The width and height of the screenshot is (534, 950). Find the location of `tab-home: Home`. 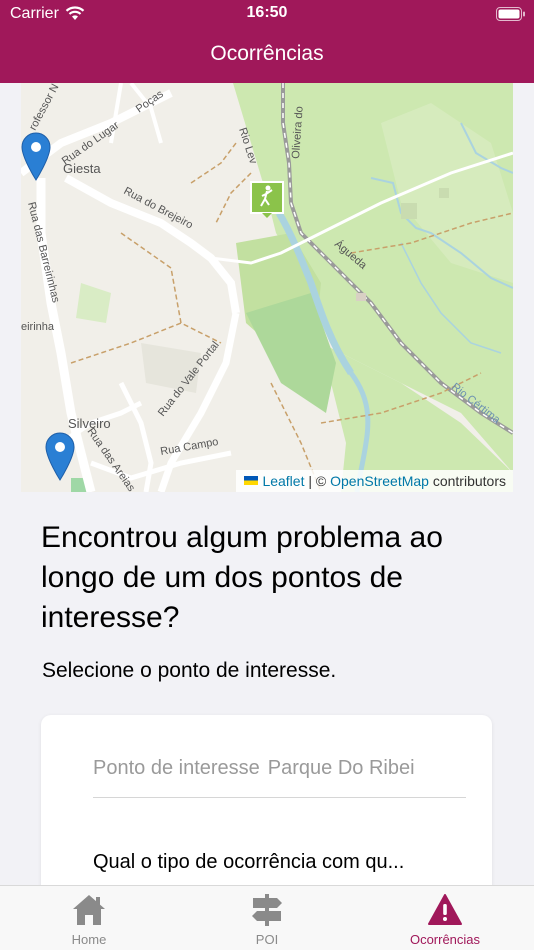

tab-home: Home is located at coordinates (89, 918).